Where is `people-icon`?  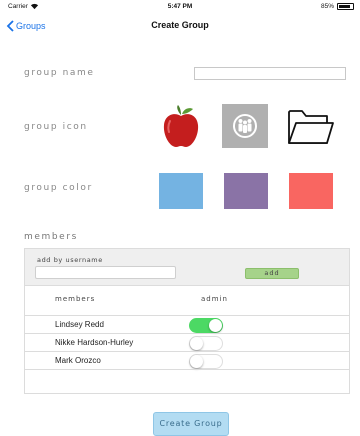
people-icon is located at coordinates (245, 126).